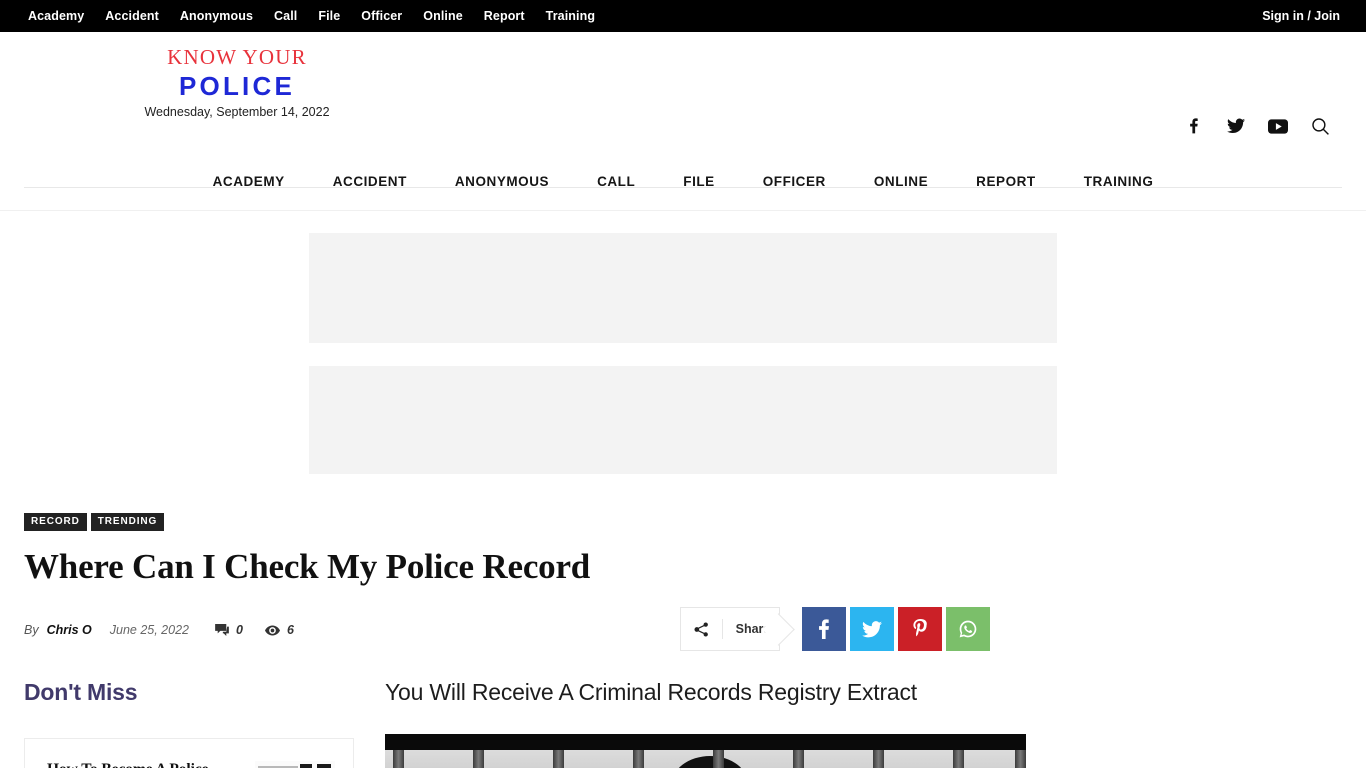  I want to click on header-icon-group, so click(1257, 126).